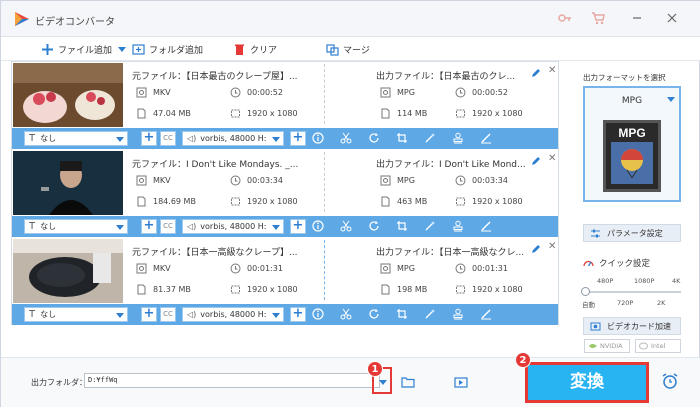  I want to click on alarm-clock-icon, so click(670, 381).